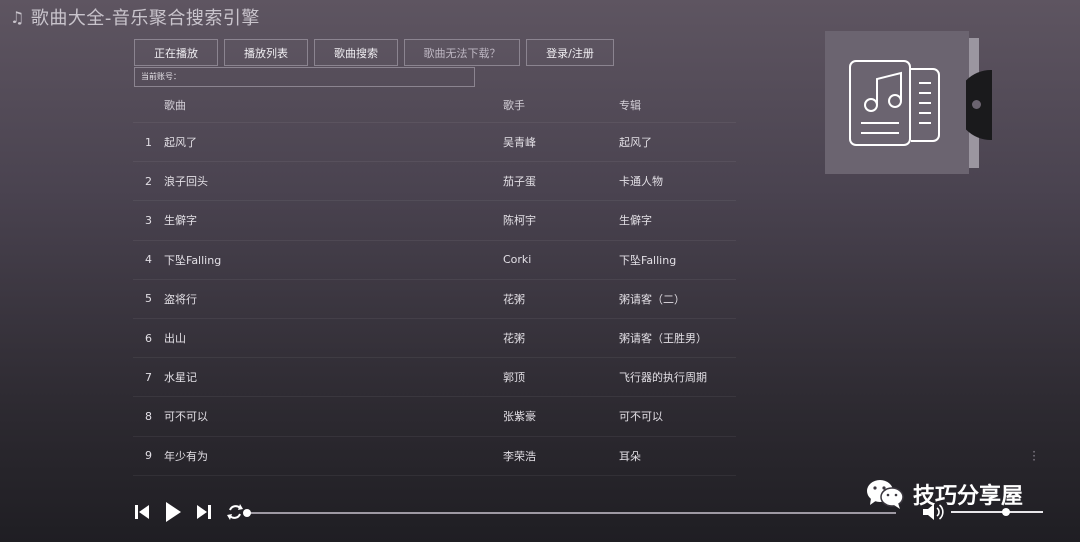 Image resolution: width=1080 pixels, height=542 pixels. I want to click on next-track-button, so click(204, 512).